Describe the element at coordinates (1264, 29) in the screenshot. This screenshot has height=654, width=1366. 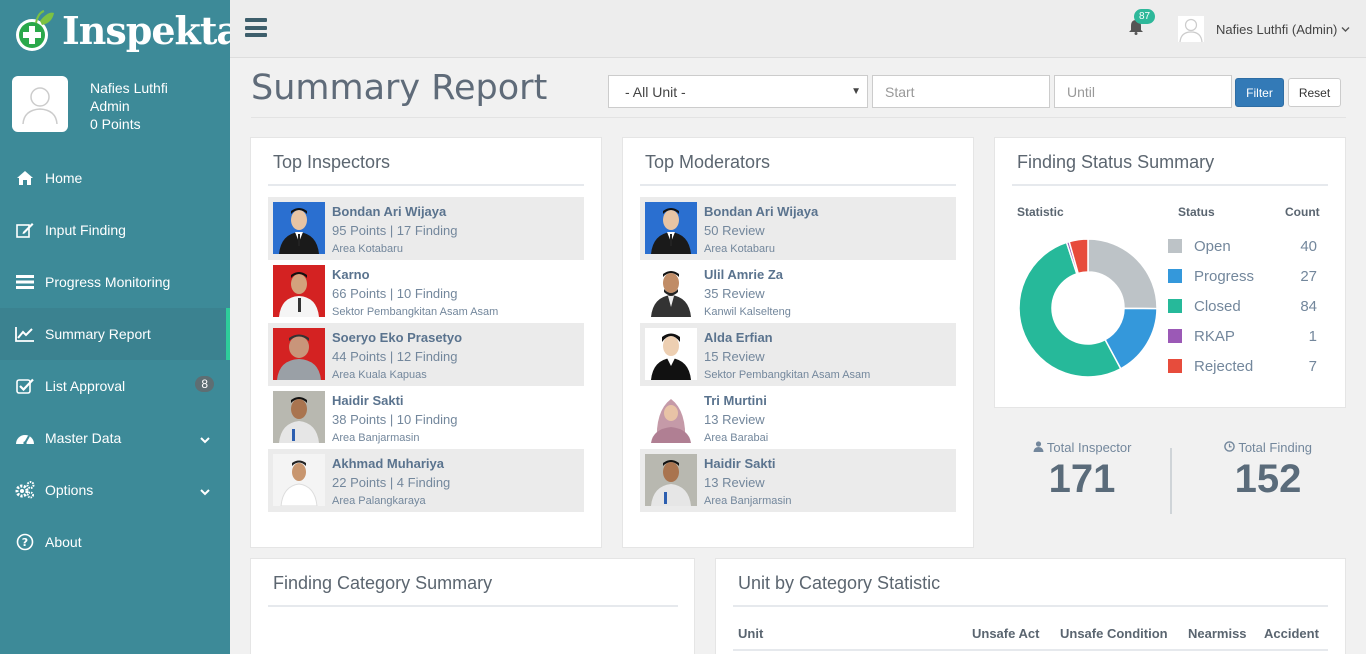
I see `user-menu: Nafies Luthfi (Admin)` at that location.